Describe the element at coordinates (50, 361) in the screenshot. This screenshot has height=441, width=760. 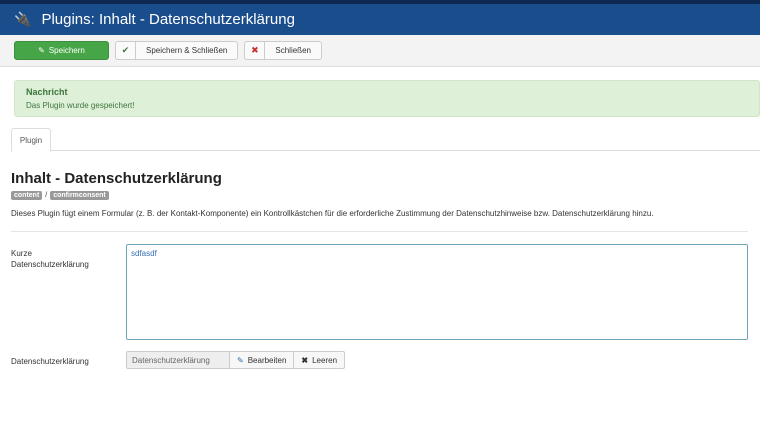
I see `privacy-article-label: Datenschutzerklärung` at that location.